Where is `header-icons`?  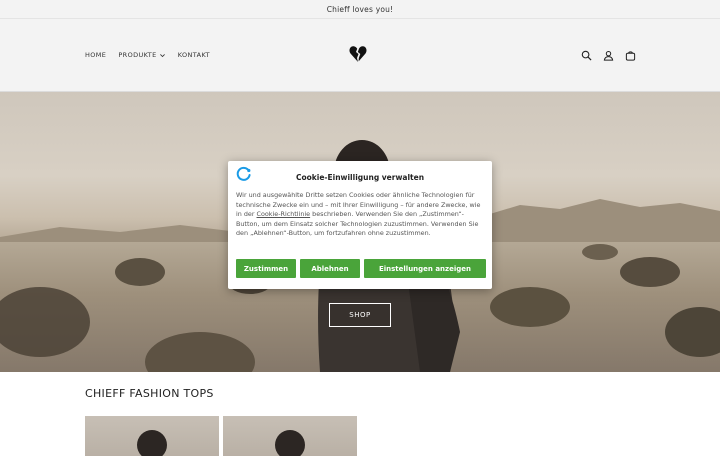
header-icons is located at coordinates (608, 55).